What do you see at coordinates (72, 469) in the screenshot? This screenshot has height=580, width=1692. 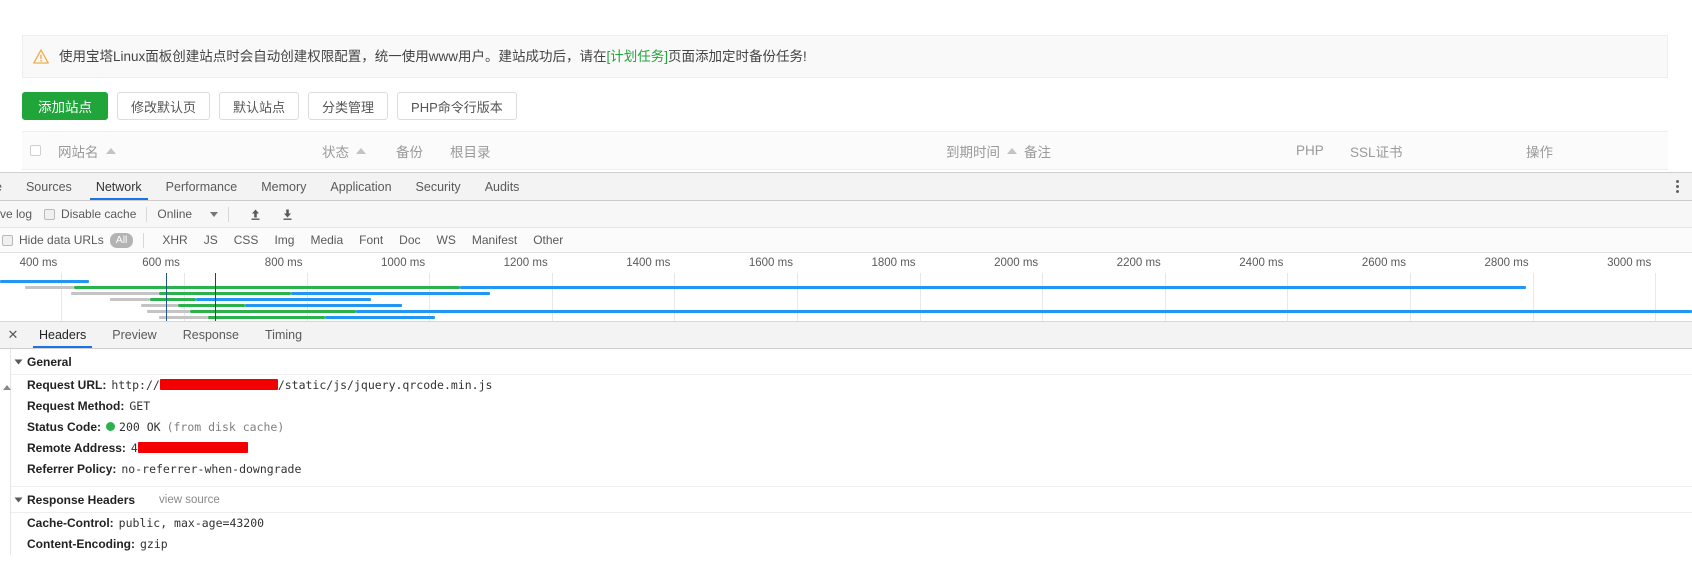 I see `field-key: Referrer Policy:` at bounding box center [72, 469].